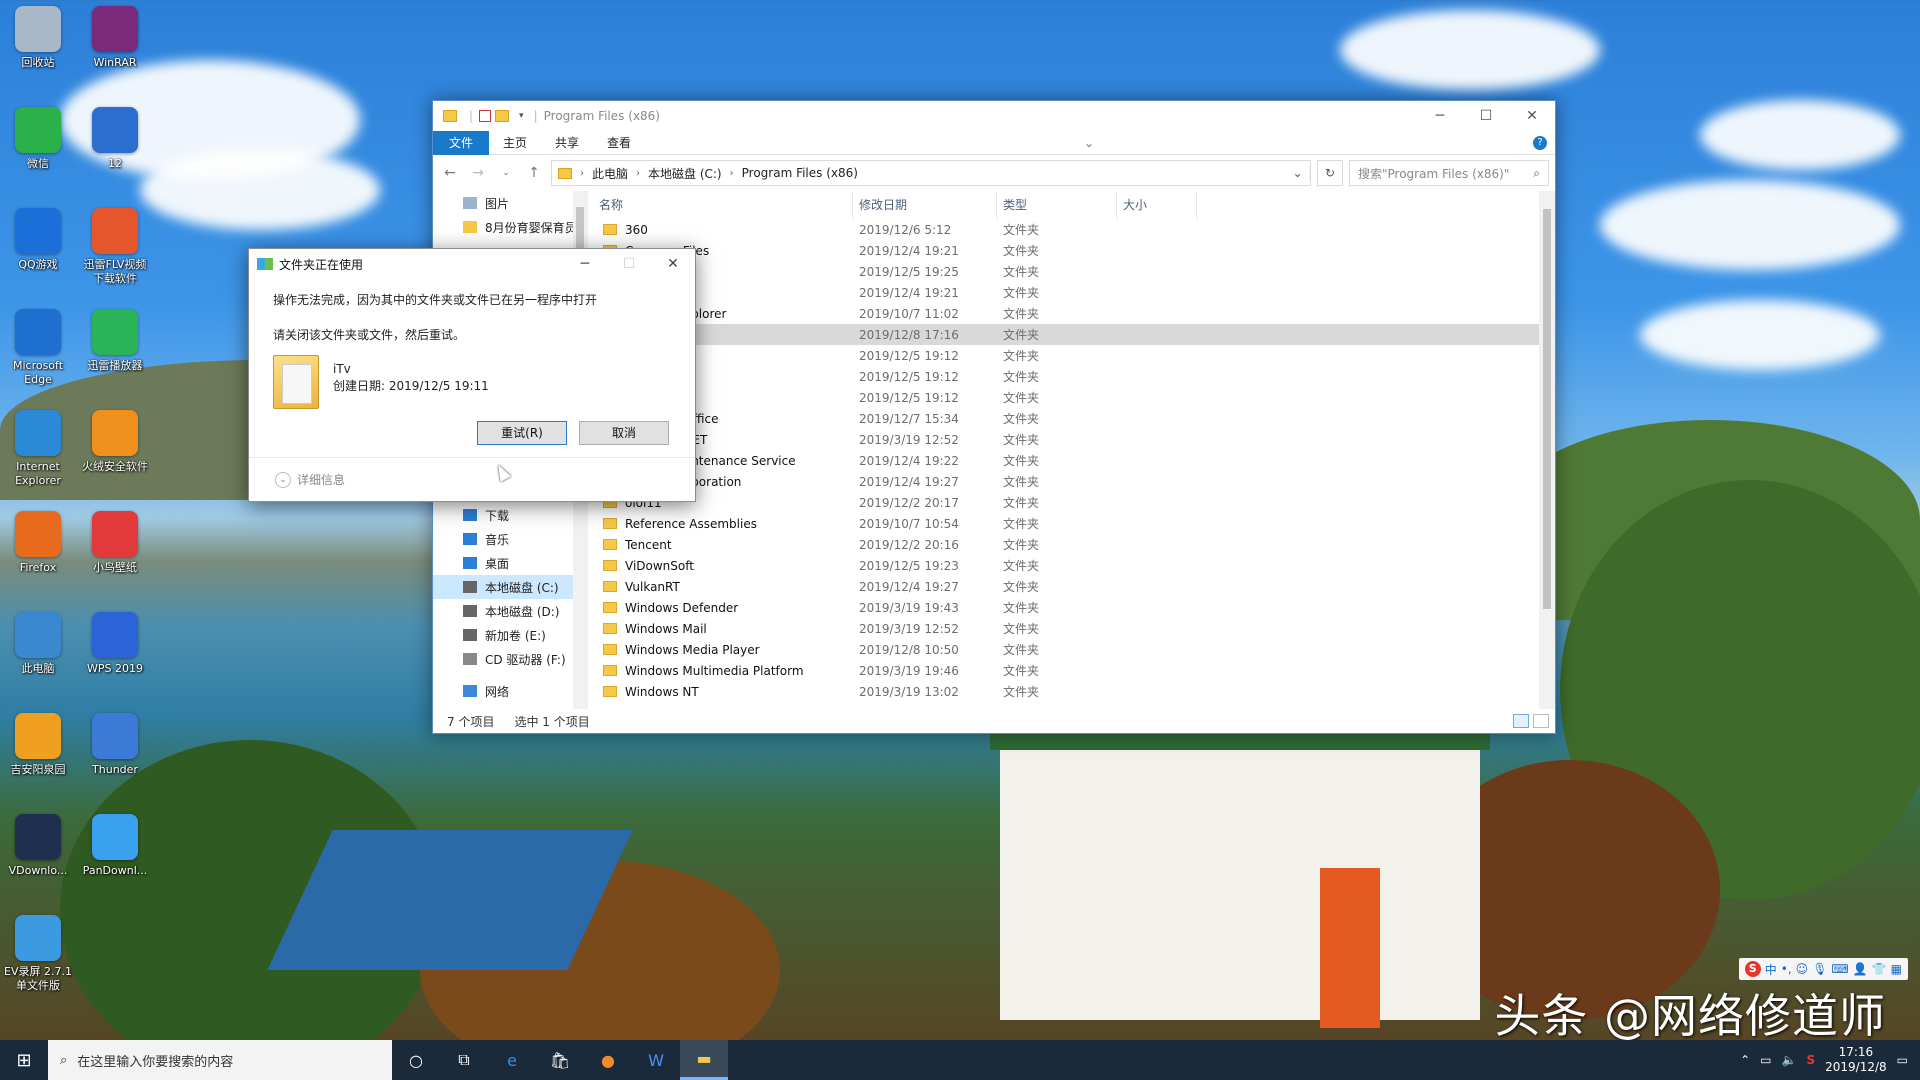 The image size is (1920, 1080). I want to click on desktop-icon: 小鸟壁纸, so click(115, 543).